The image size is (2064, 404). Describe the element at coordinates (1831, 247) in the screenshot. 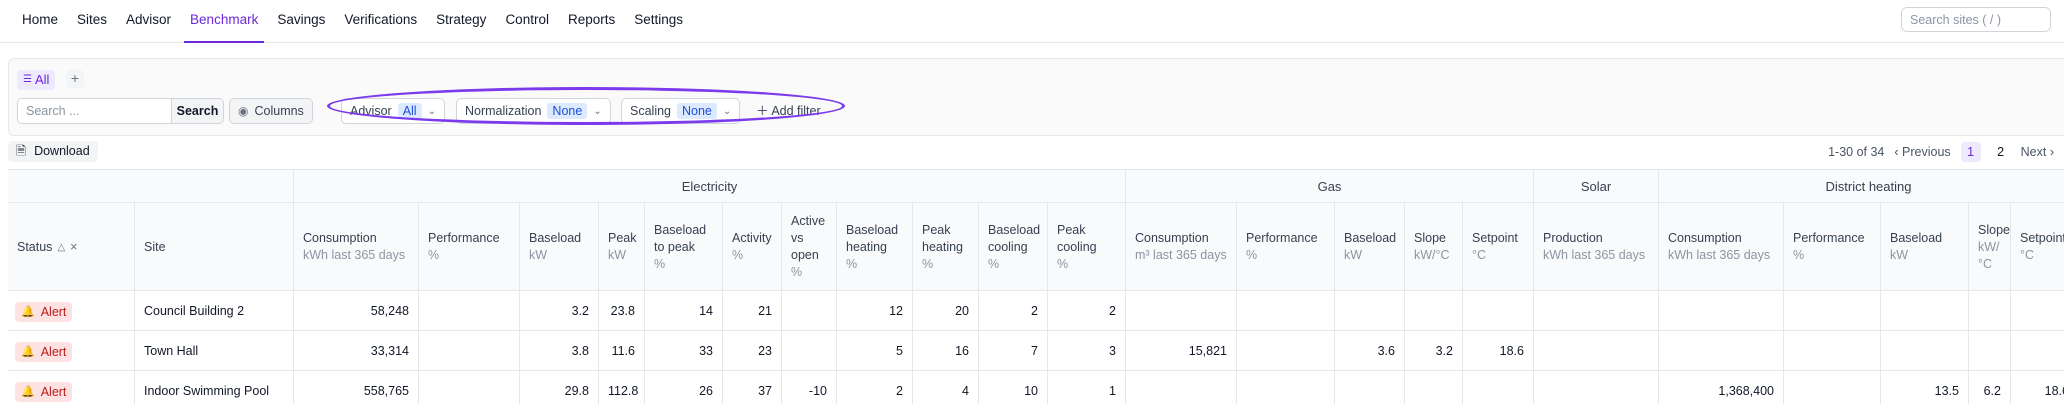

I see `column-header-d-performance: Performance%` at that location.